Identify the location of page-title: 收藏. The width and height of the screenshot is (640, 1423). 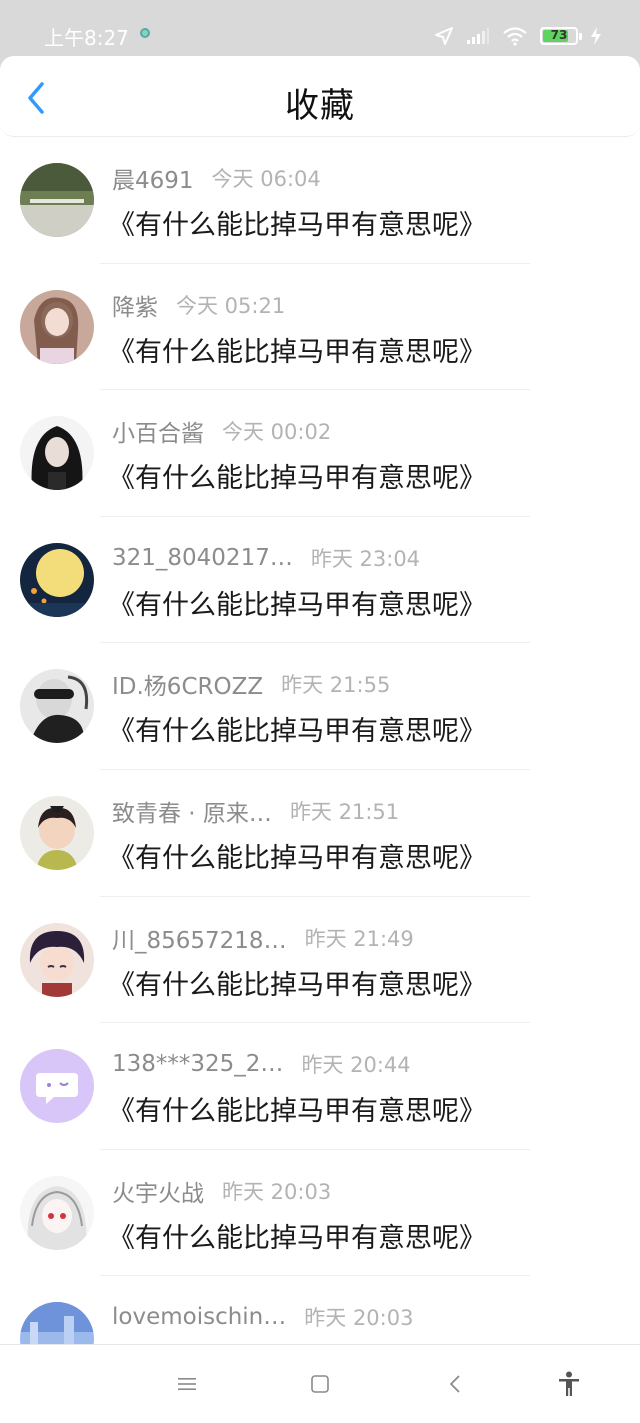
(320, 106).